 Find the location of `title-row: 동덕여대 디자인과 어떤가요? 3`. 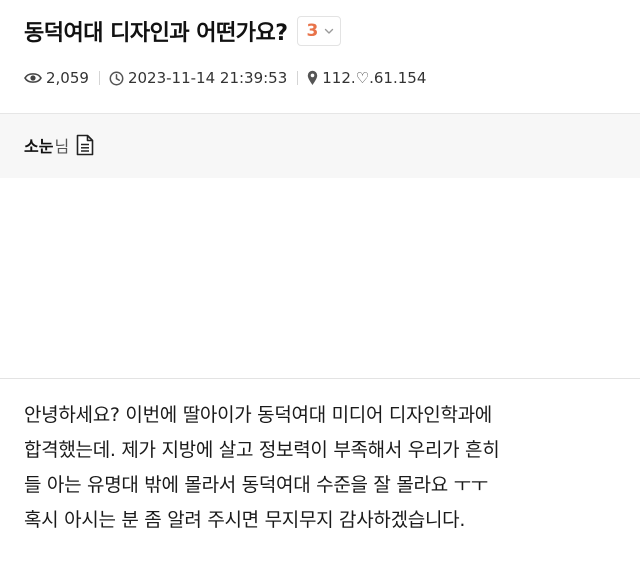

title-row: 동덕여대 디자인과 어떤가요? 3 is located at coordinates (183, 31).